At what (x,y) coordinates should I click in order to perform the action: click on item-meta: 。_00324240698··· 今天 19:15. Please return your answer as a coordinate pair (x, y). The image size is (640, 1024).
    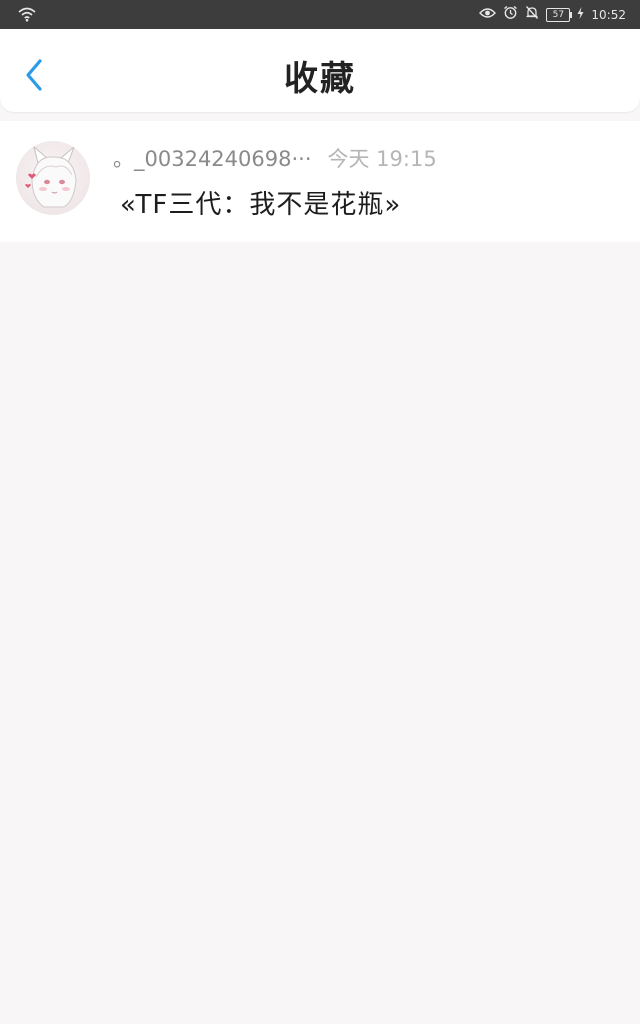
    Looking at the image, I should click on (275, 158).